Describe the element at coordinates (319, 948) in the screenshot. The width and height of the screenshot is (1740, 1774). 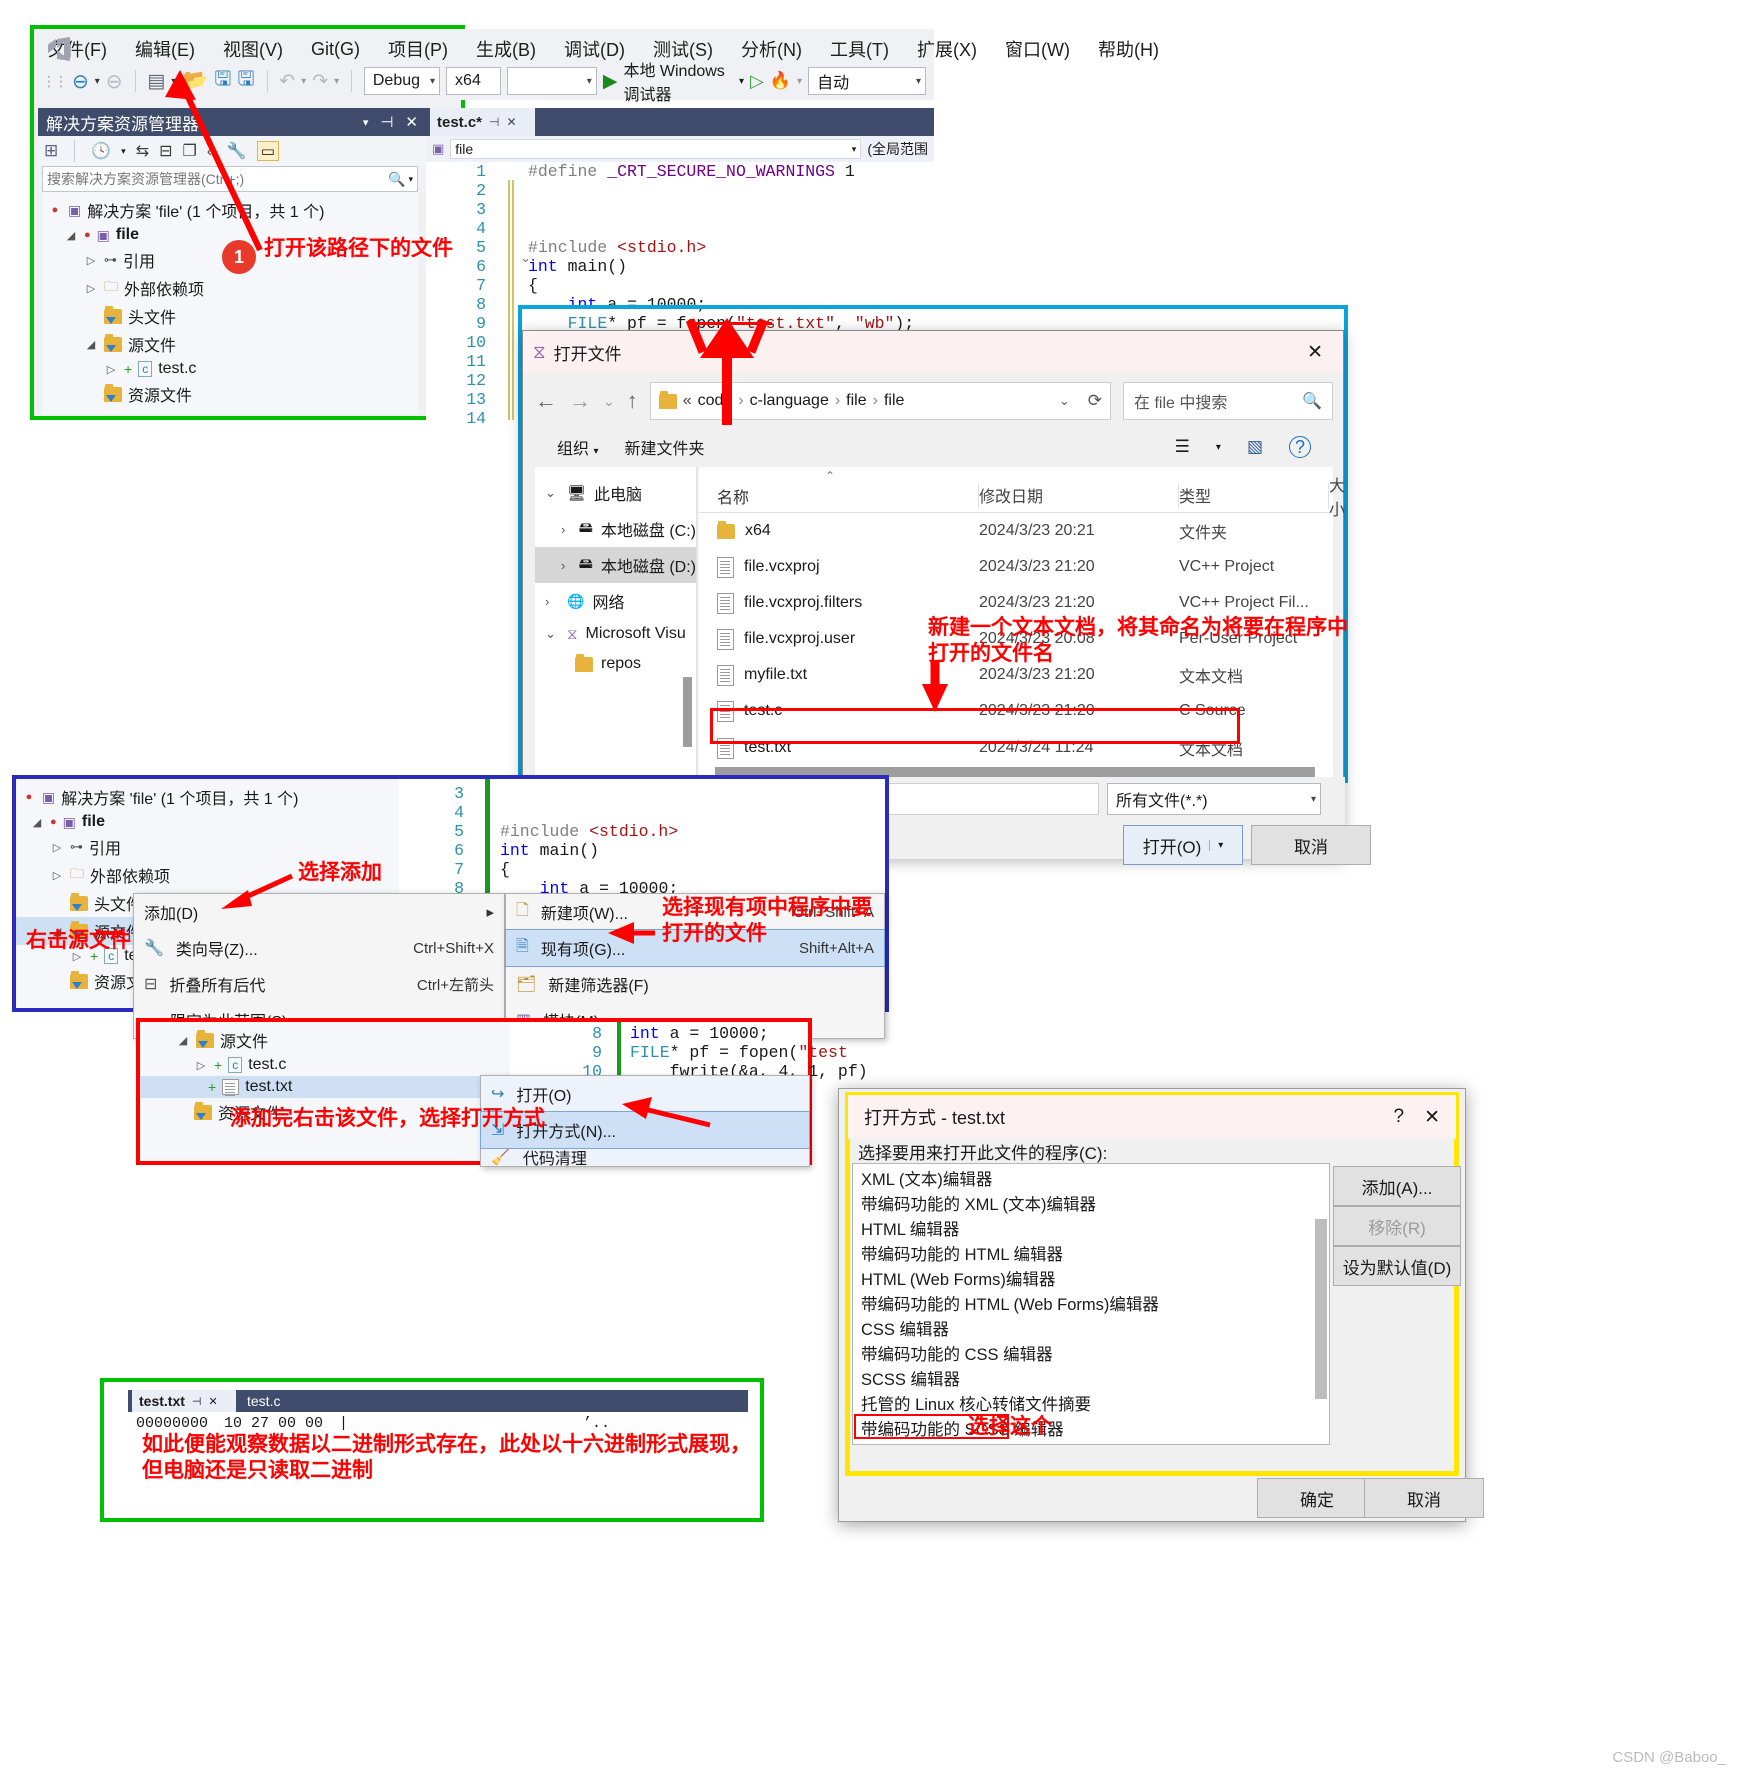
I see `context-menu-item-class-wizard: 🔧 类向导(Z)... Ctrl+Shift+X` at that location.